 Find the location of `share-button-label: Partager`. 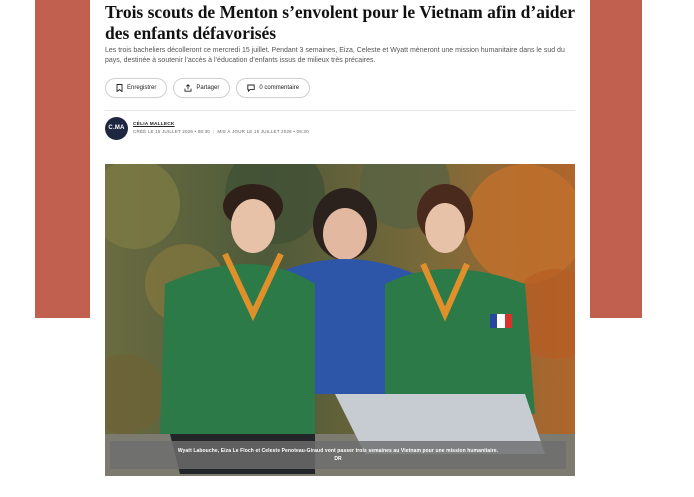

share-button-label: Partager is located at coordinates (208, 88).